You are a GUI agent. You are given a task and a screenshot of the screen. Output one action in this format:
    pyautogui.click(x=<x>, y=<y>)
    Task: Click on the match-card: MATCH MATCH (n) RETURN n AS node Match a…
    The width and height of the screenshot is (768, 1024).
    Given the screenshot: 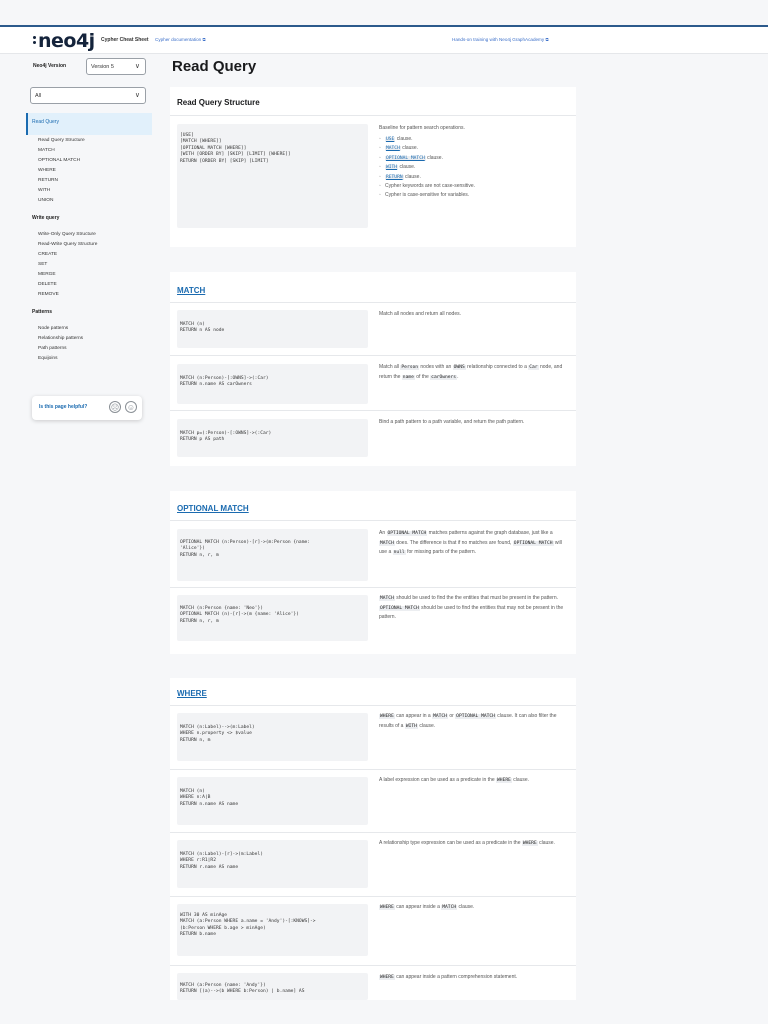 What is the action you would take?
    pyautogui.click(x=373, y=369)
    